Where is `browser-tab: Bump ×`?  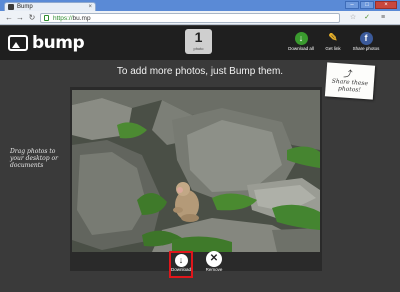 browser-tab: Bump × is located at coordinates (50, 6).